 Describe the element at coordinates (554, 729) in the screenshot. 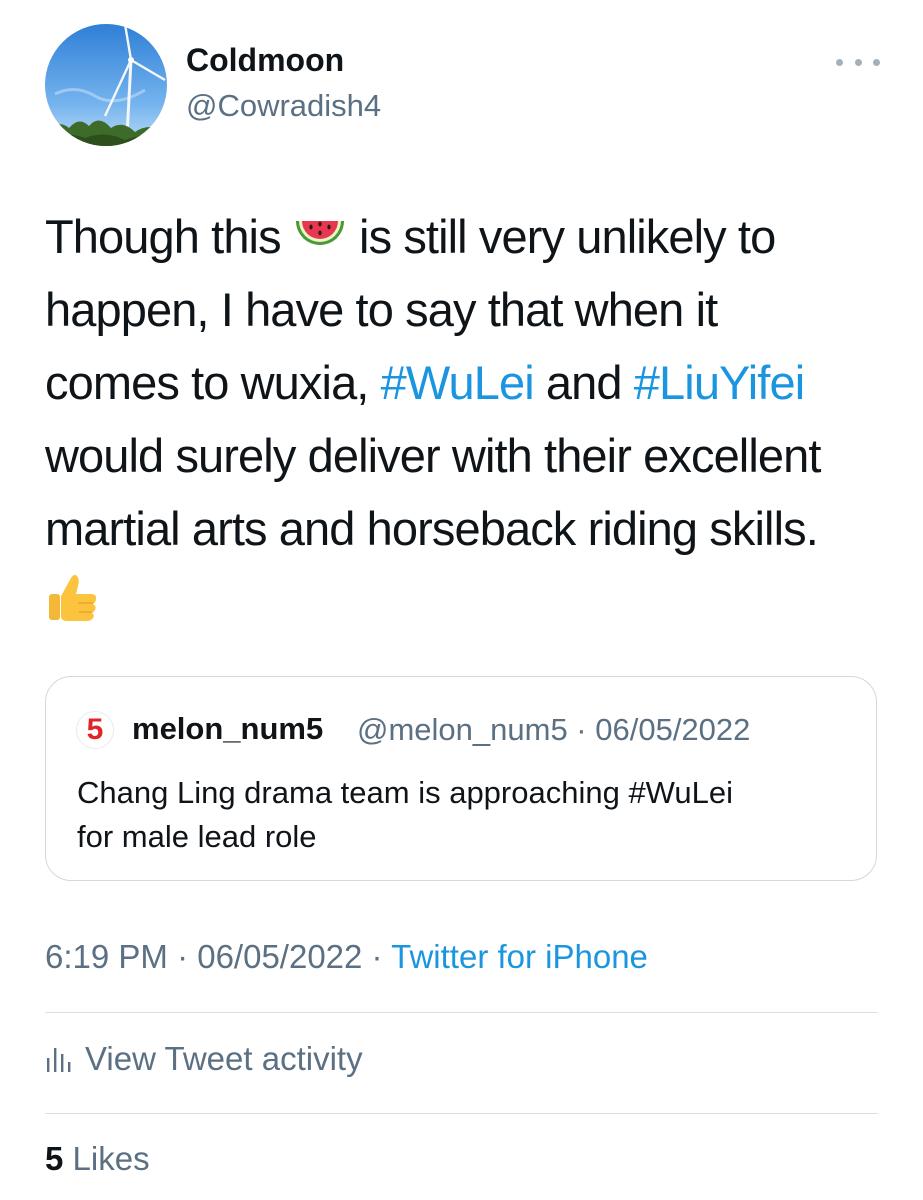

I see `quoted-author-meta: @melon_num5 · 06/05/2022` at that location.